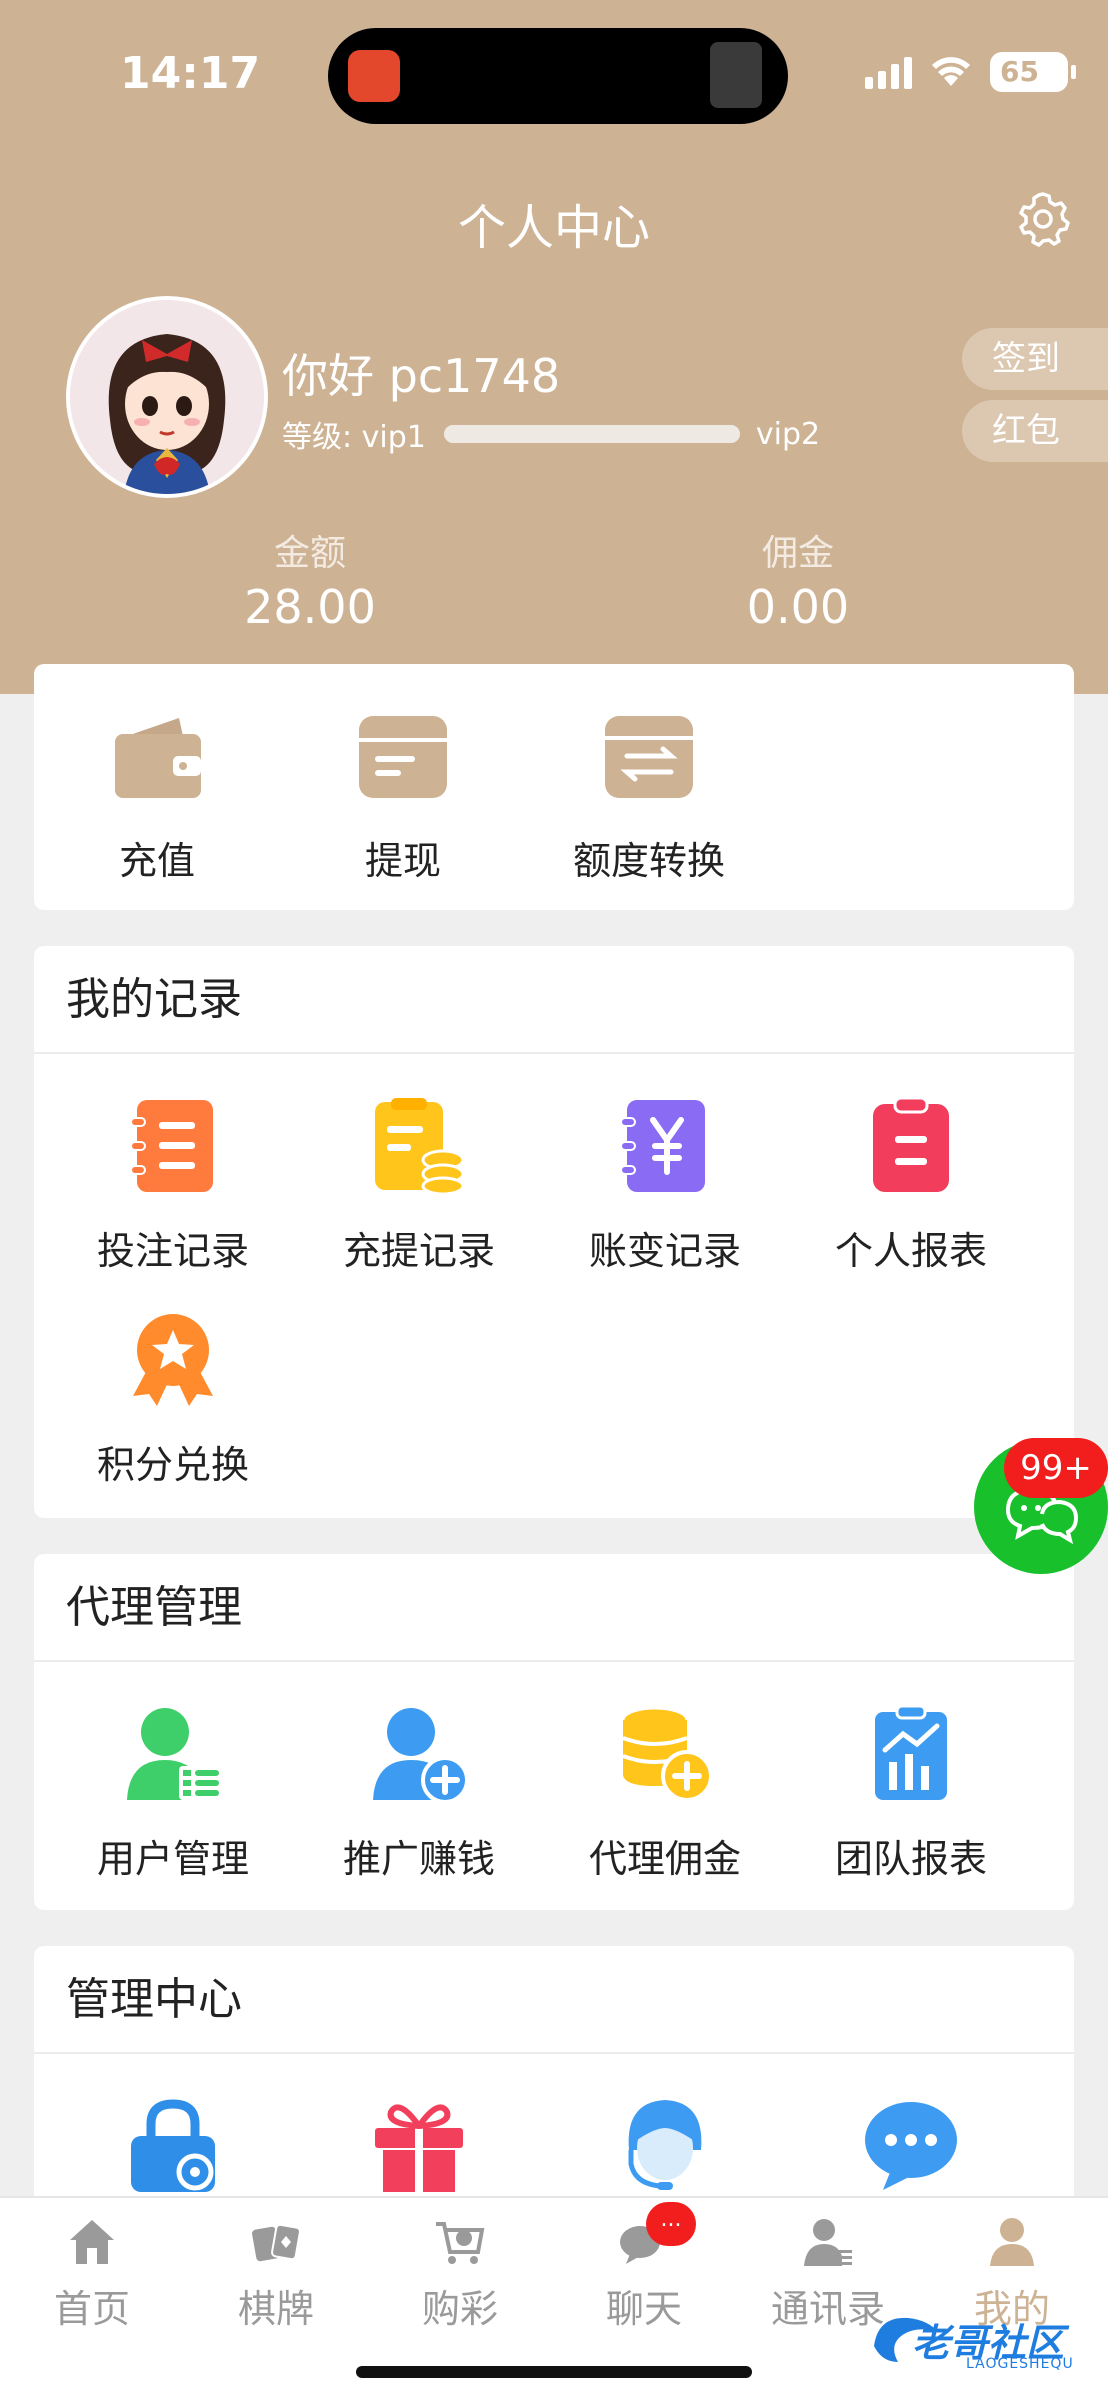  I want to click on system-icons: 65, so click(970, 72).